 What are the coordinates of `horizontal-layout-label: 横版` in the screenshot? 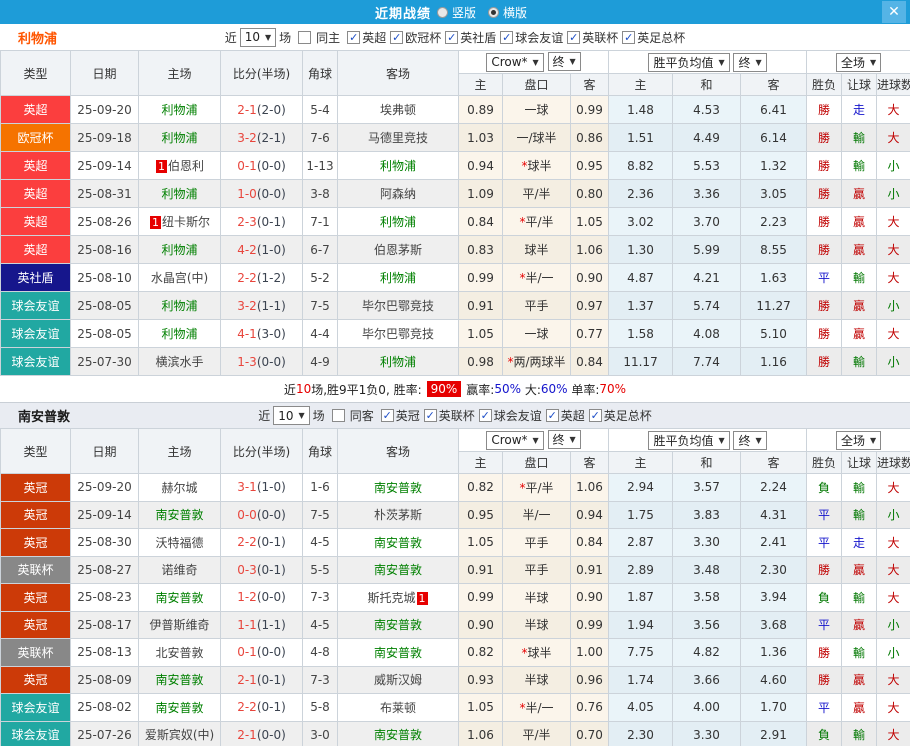 It's located at (515, 12).